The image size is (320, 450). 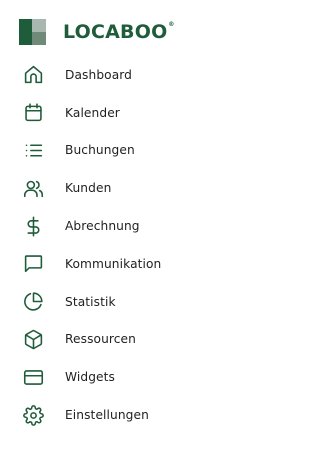 What do you see at coordinates (100, 150) in the screenshot?
I see `nav-label-buchungen: Buchungen` at bounding box center [100, 150].